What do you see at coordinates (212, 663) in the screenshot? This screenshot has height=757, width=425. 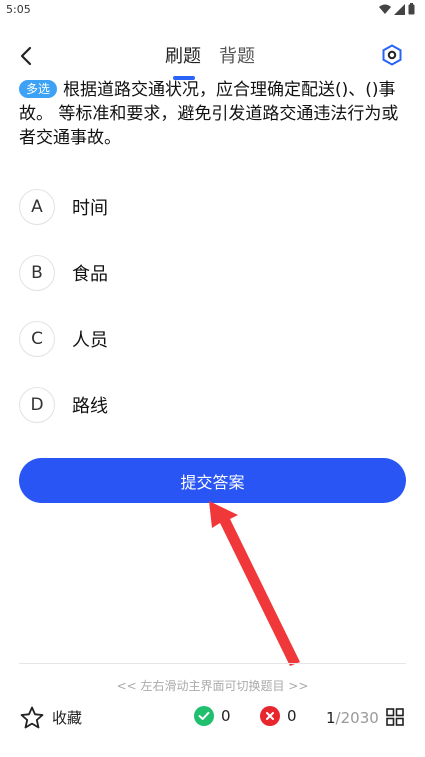 I see `bottom-divider` at bounding box center [212, 663].